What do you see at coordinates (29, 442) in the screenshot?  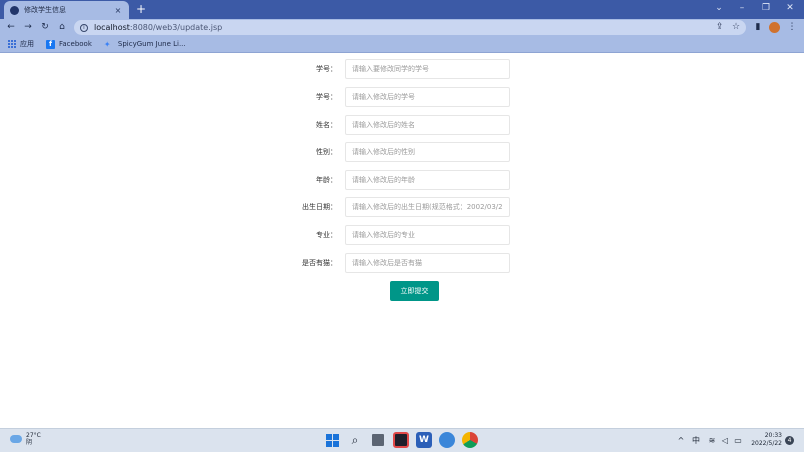 I see `weather-condition: 阴` at bounding box center [29, 442].